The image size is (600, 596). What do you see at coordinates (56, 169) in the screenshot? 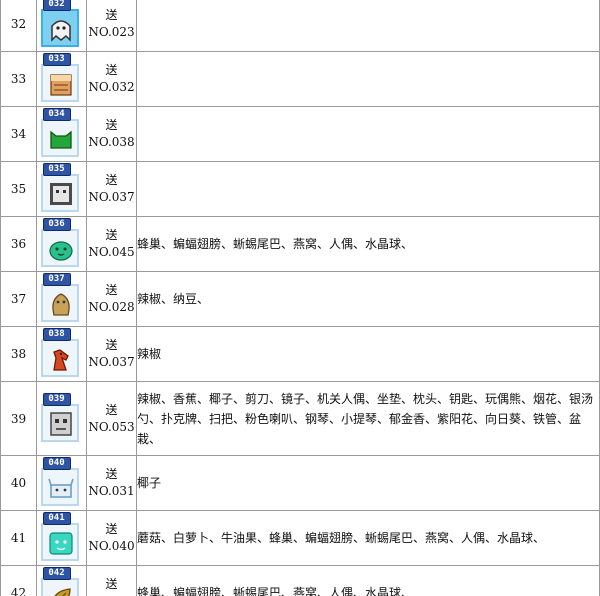
I see `sprite-number-tag: 035` at bounding box center [56, 169].